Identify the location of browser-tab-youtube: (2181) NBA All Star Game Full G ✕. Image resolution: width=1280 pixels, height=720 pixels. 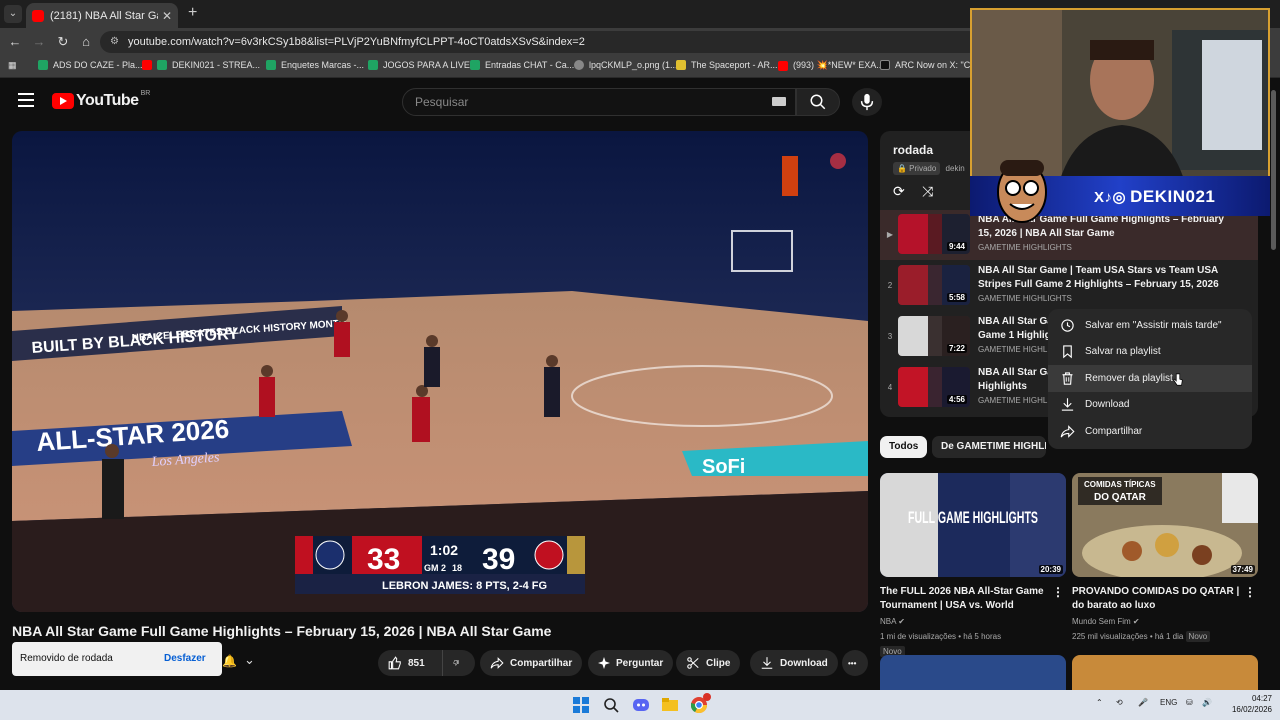
(102, 15).